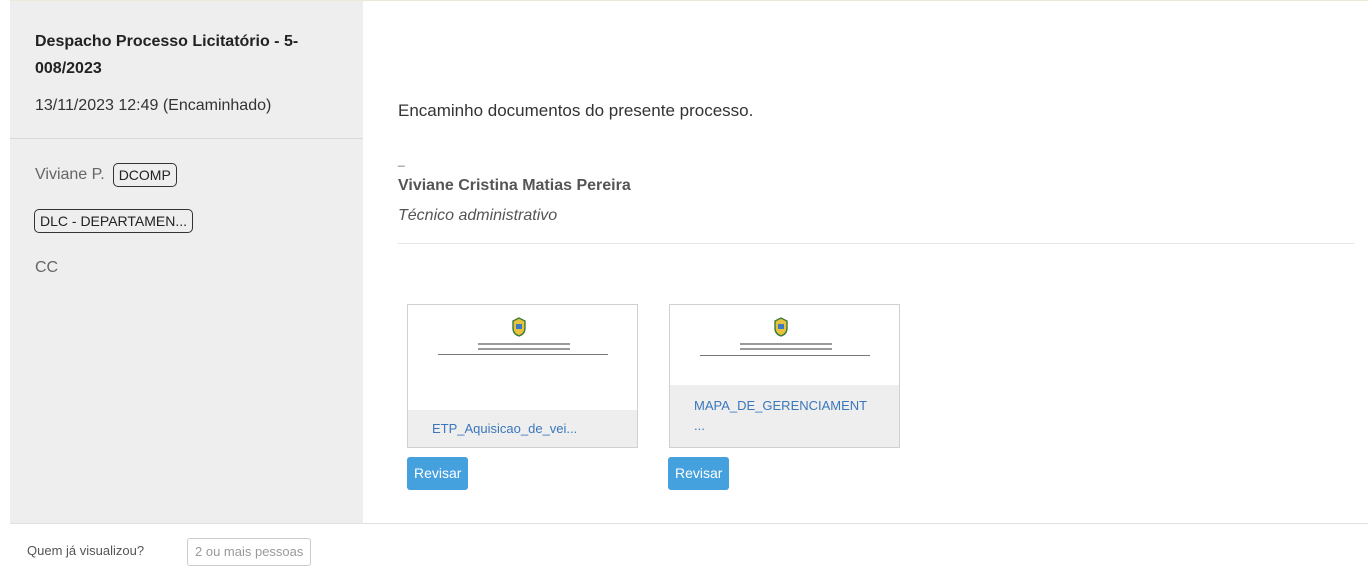  Describe the element at coordinates (86, 550) in the screenshot. I see `viewed-label: Quem já visualizou?` at that location.